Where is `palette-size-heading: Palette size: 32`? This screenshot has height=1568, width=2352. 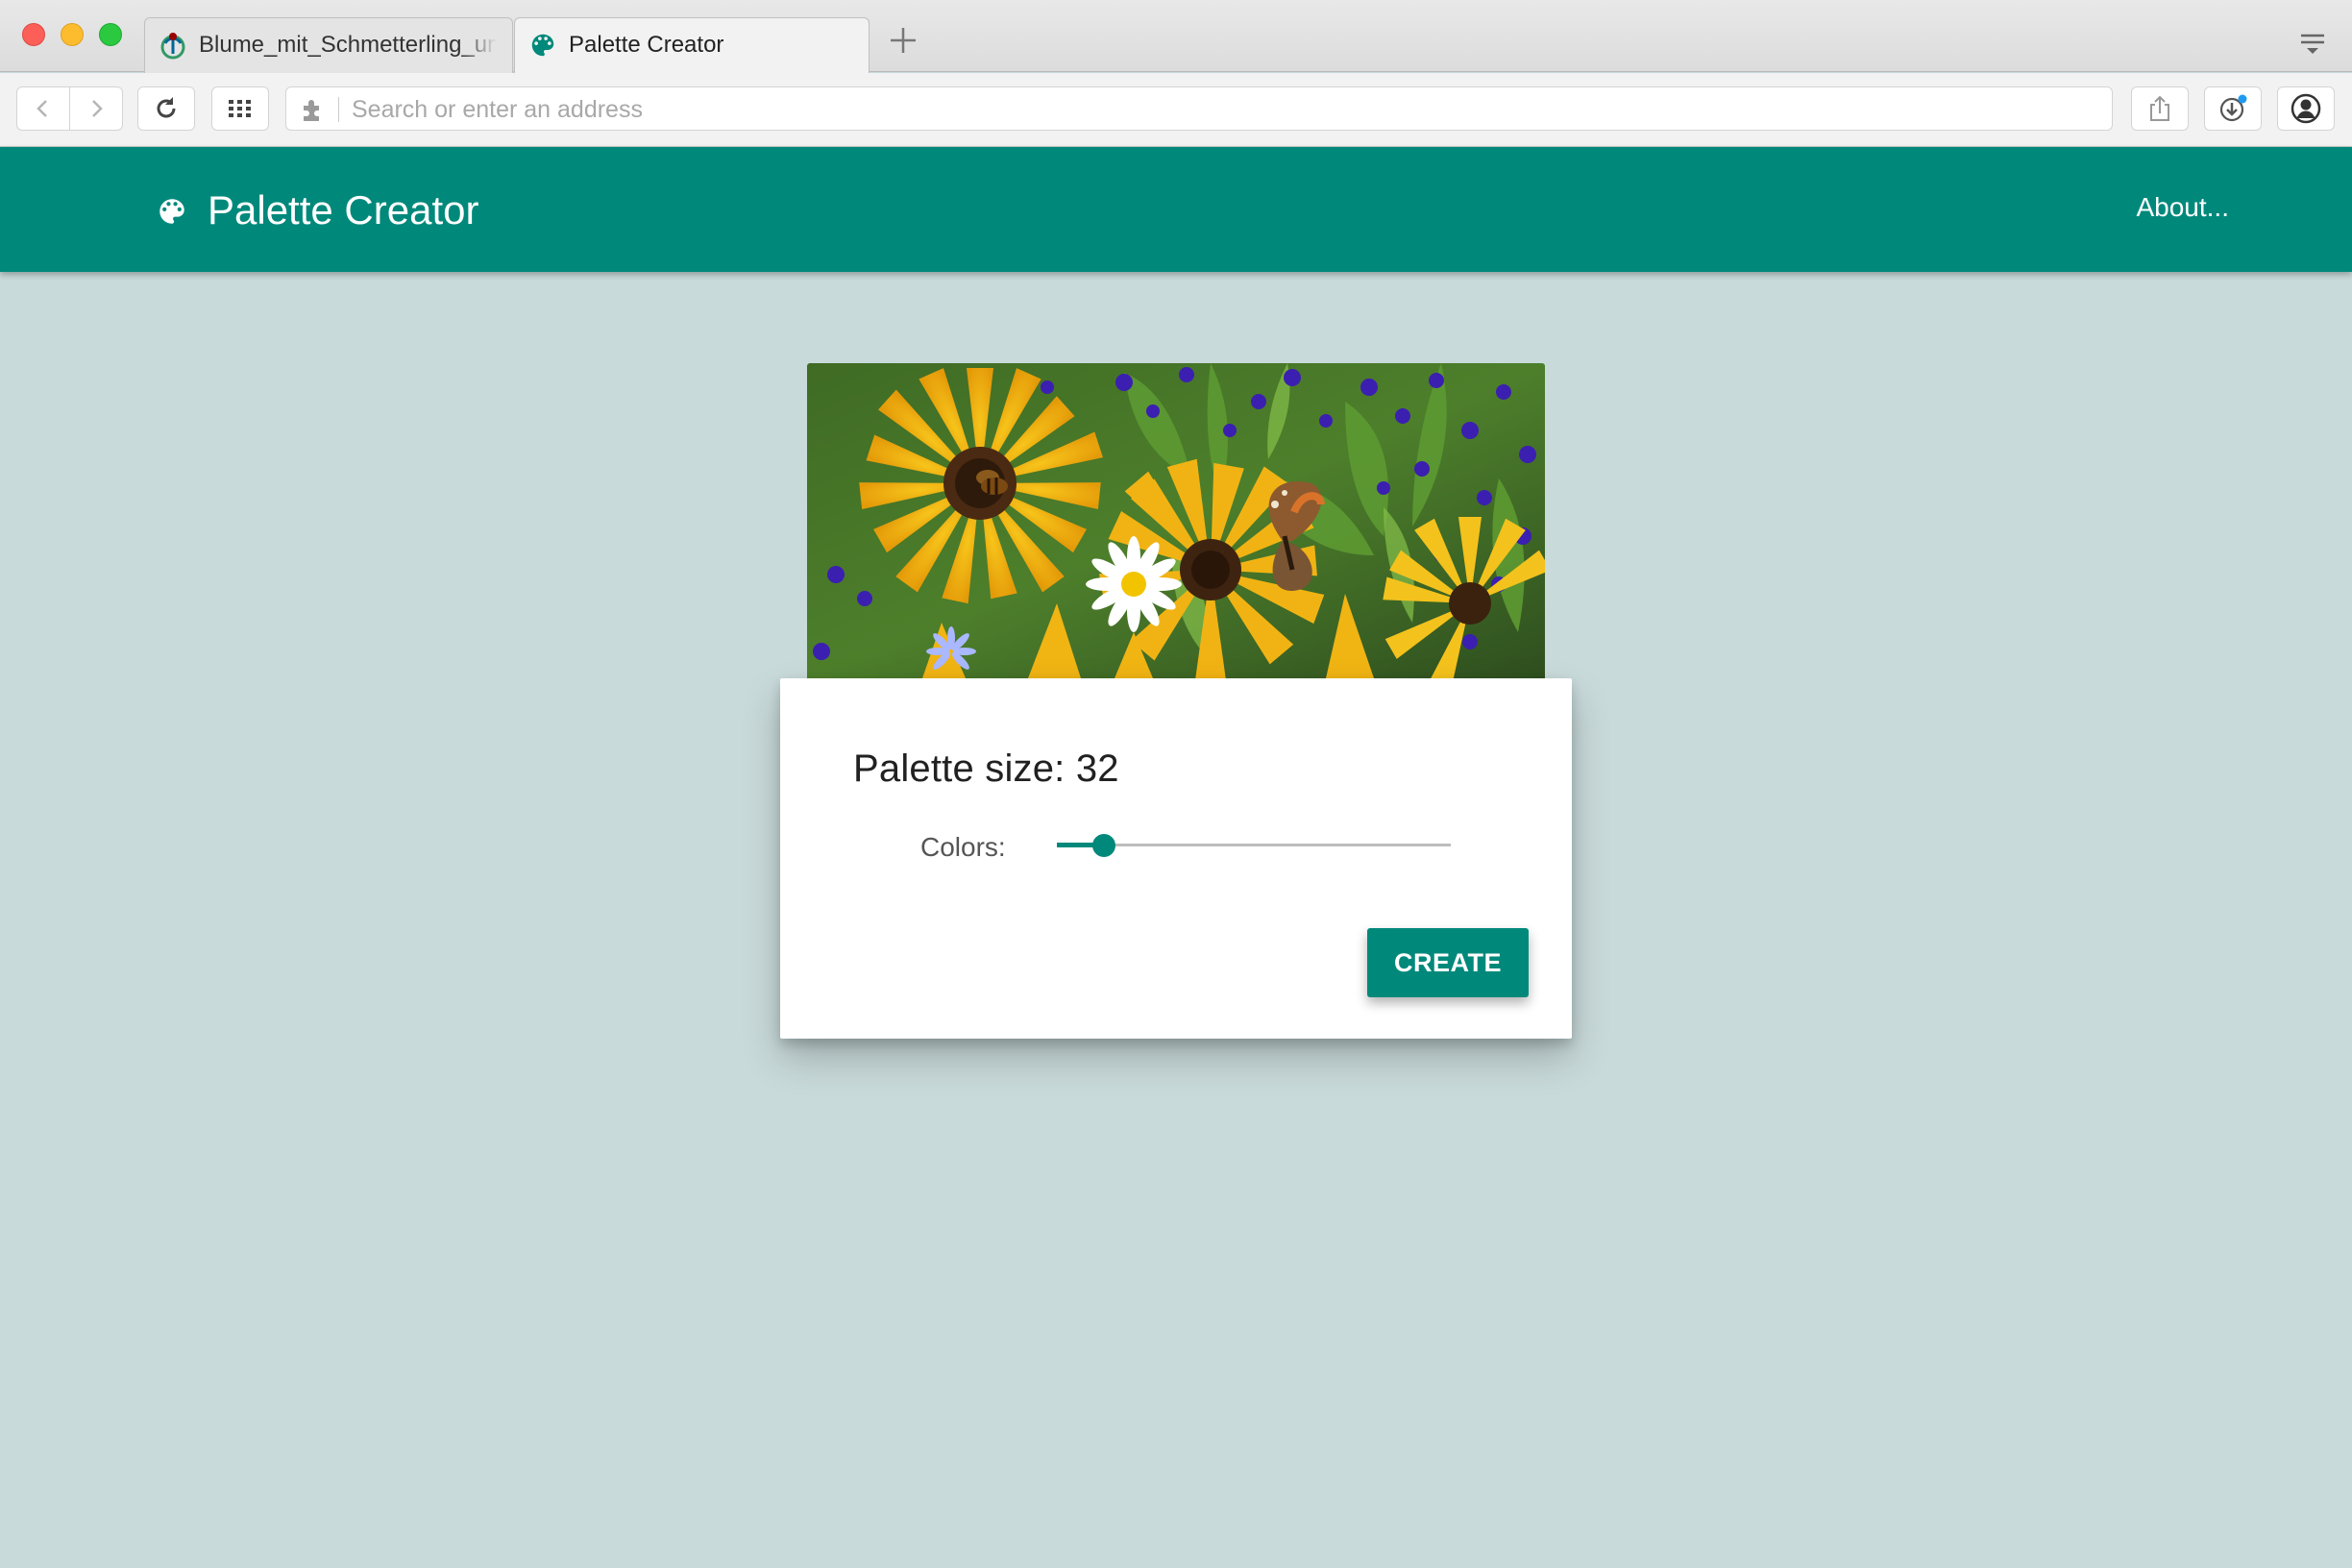
palette-size-heading: Palette size: 32 is located at coordinates (986, 769).